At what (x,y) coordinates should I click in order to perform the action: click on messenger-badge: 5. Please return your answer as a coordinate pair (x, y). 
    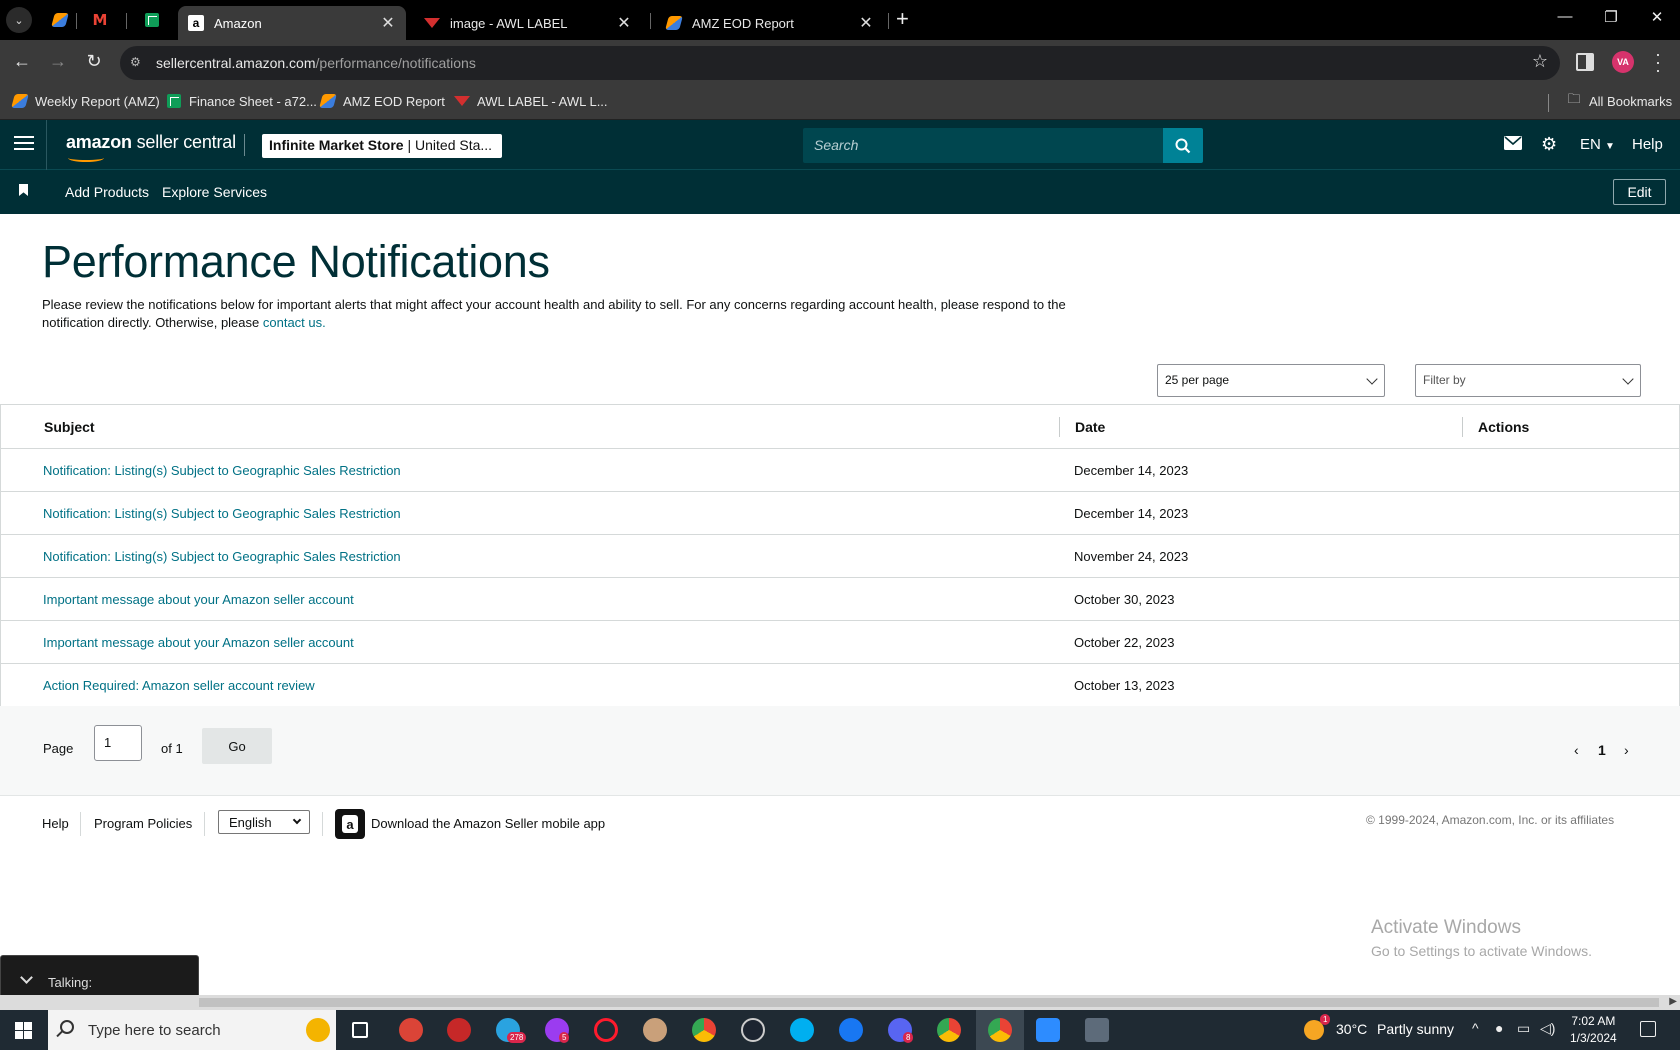
    Looking at the image, I should click on (564, 1037).